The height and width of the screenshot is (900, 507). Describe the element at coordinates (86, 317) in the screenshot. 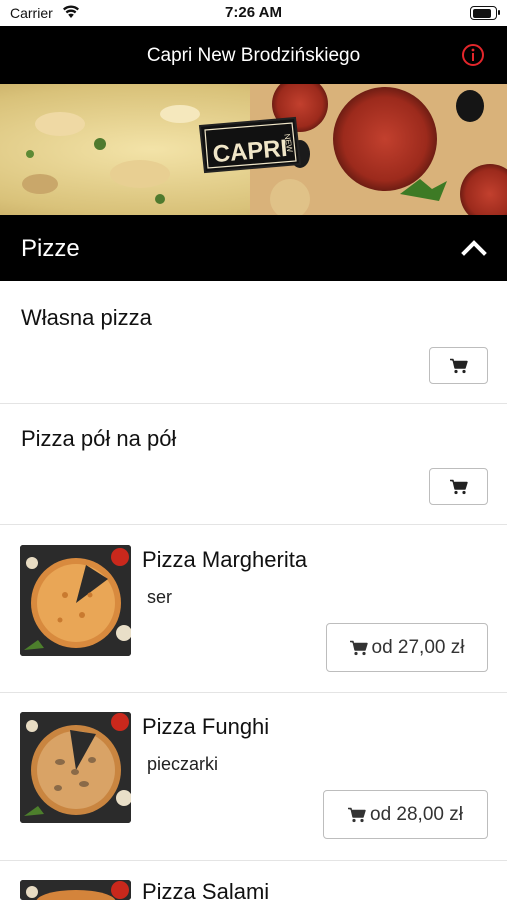

I see `product-name: Własna pizza` at that location.